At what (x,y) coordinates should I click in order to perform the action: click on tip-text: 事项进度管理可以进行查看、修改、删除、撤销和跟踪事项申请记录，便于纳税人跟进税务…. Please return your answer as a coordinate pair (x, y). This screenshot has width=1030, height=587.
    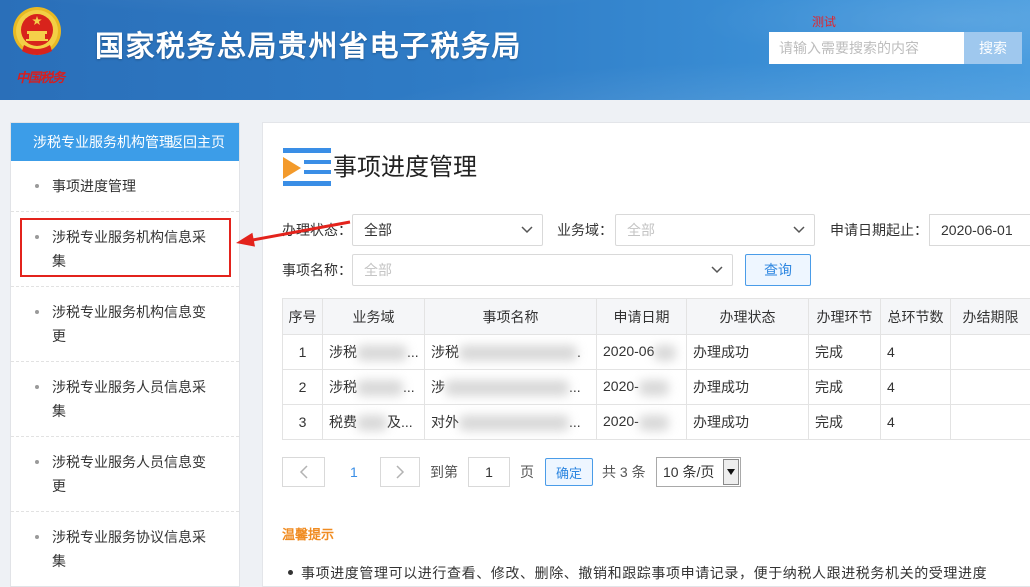
    Looking at the image, I should click on (644, 573).